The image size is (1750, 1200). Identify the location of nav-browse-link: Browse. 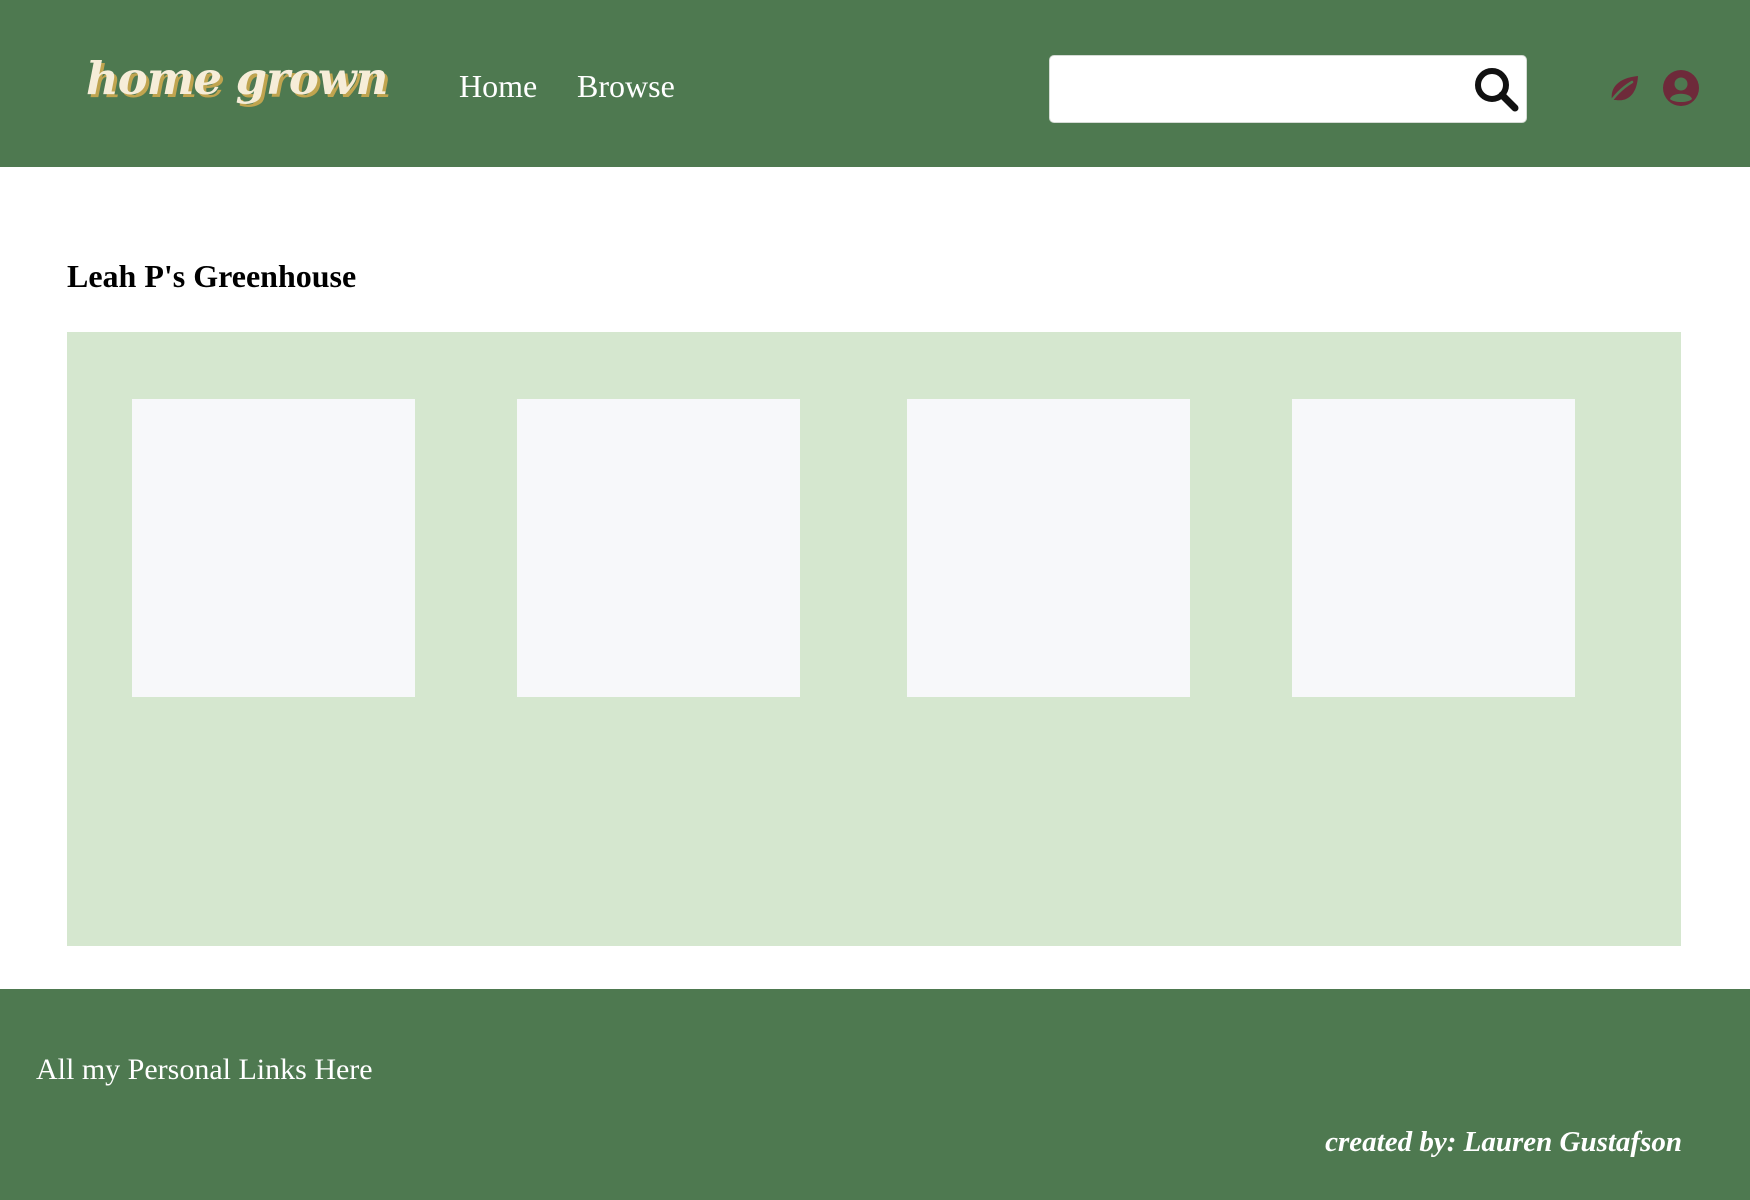
(626, 86).